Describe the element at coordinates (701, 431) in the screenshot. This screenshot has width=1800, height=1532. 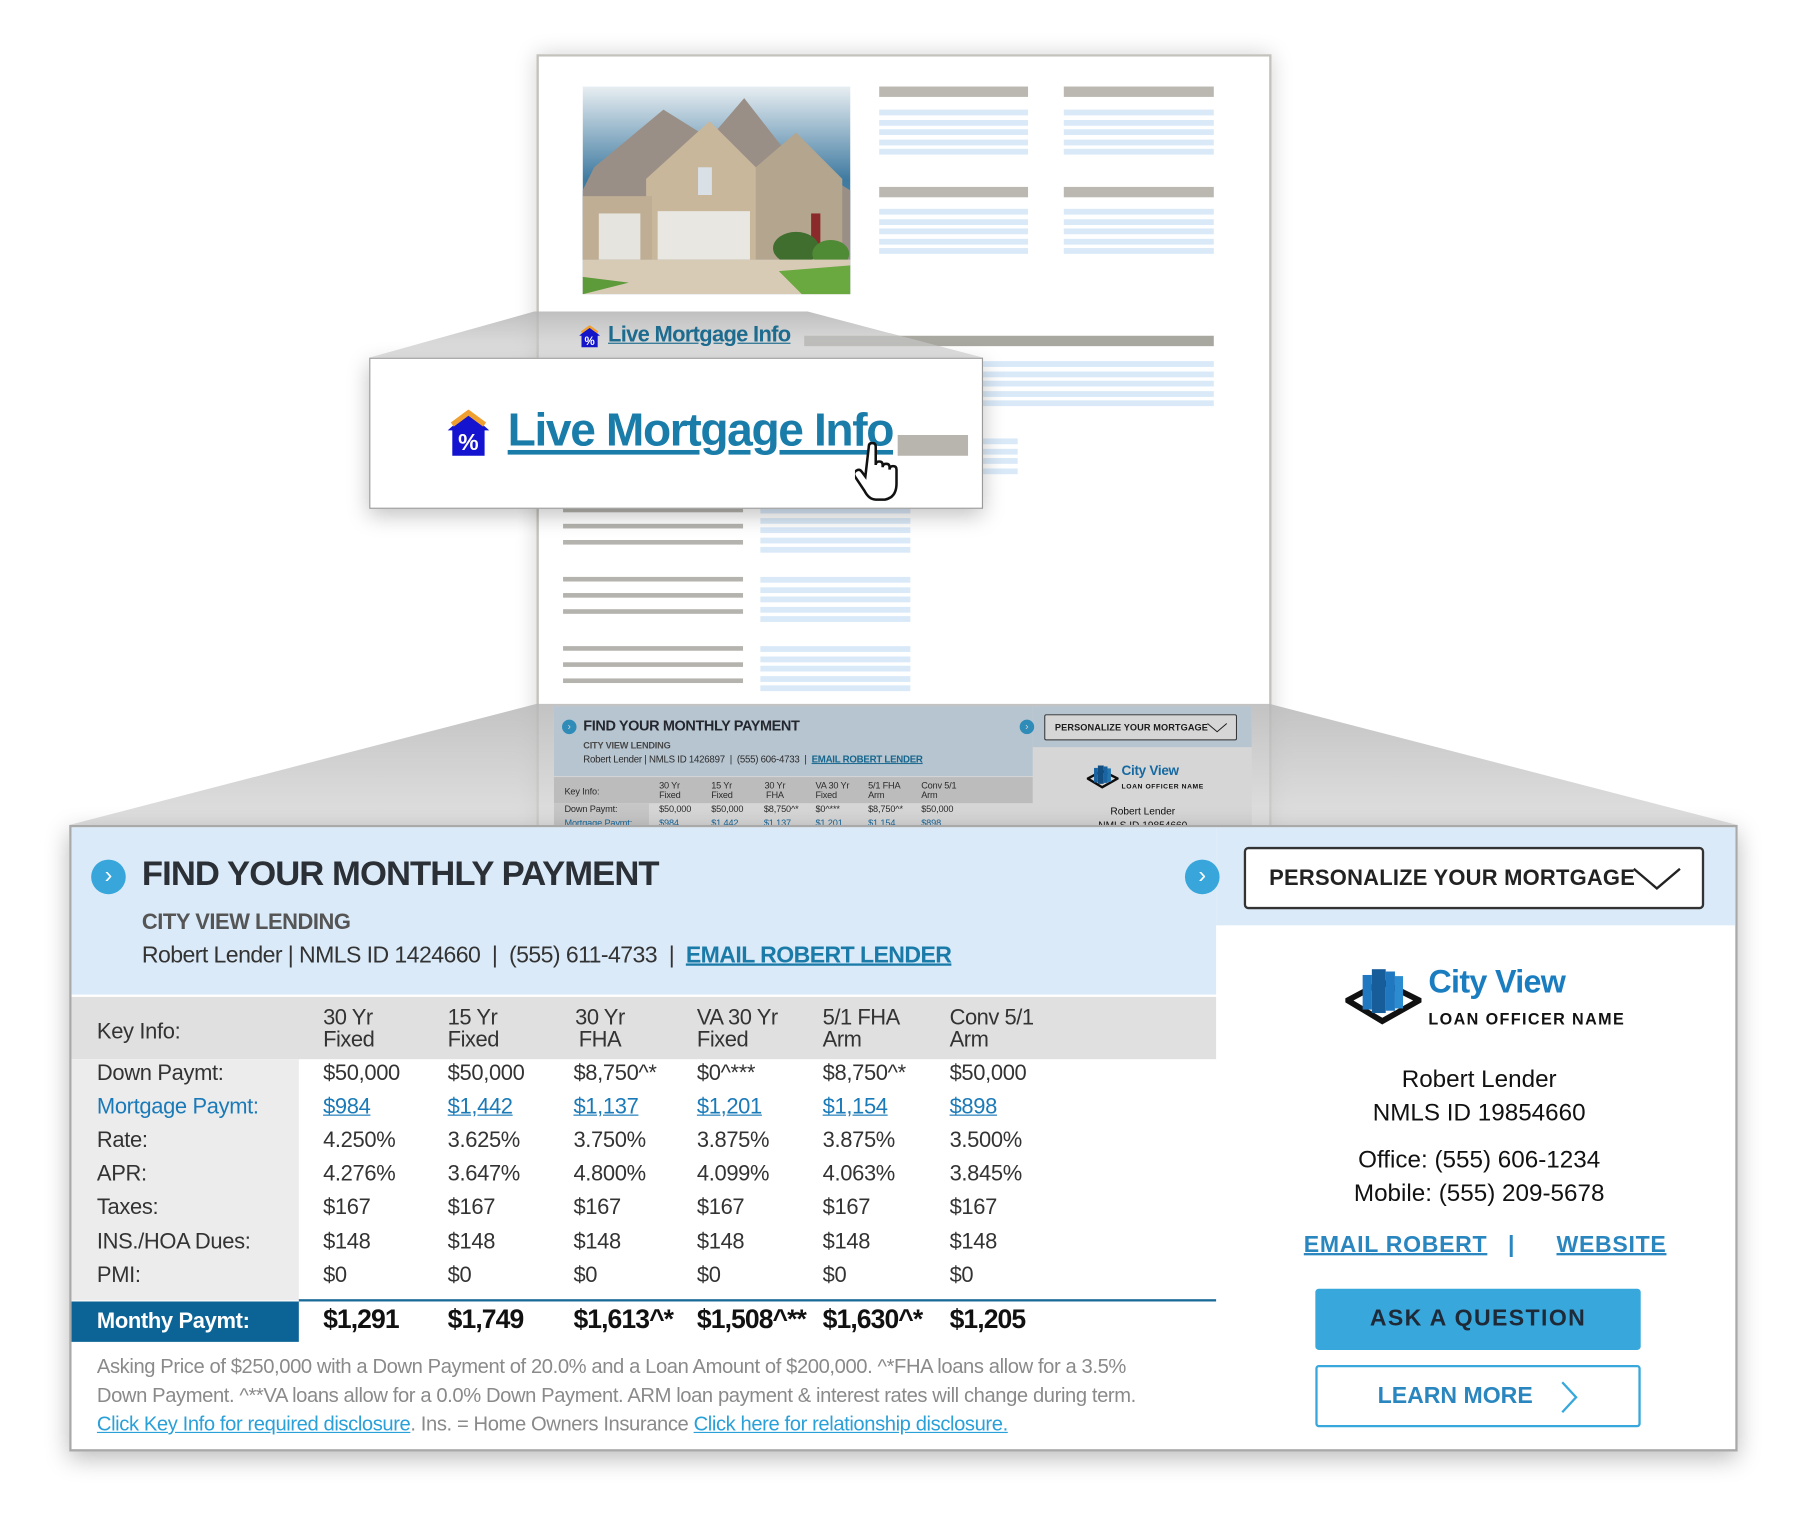
I see `live-mortgage-info-link-magnified: Live Mortgage Info` at that location.